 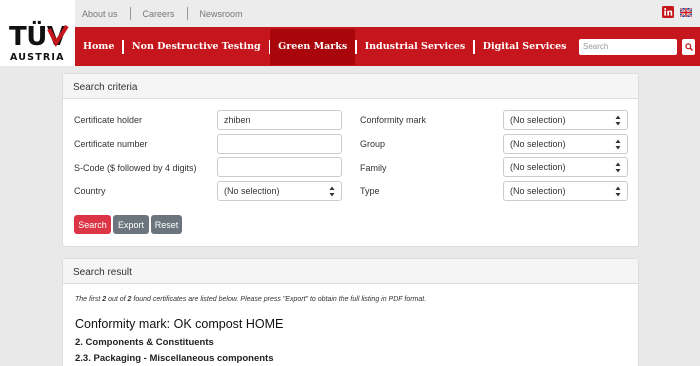 I want to click on nav-item-non-destructive-testing: Non Destructive Testing, so click(x=196, y=47).